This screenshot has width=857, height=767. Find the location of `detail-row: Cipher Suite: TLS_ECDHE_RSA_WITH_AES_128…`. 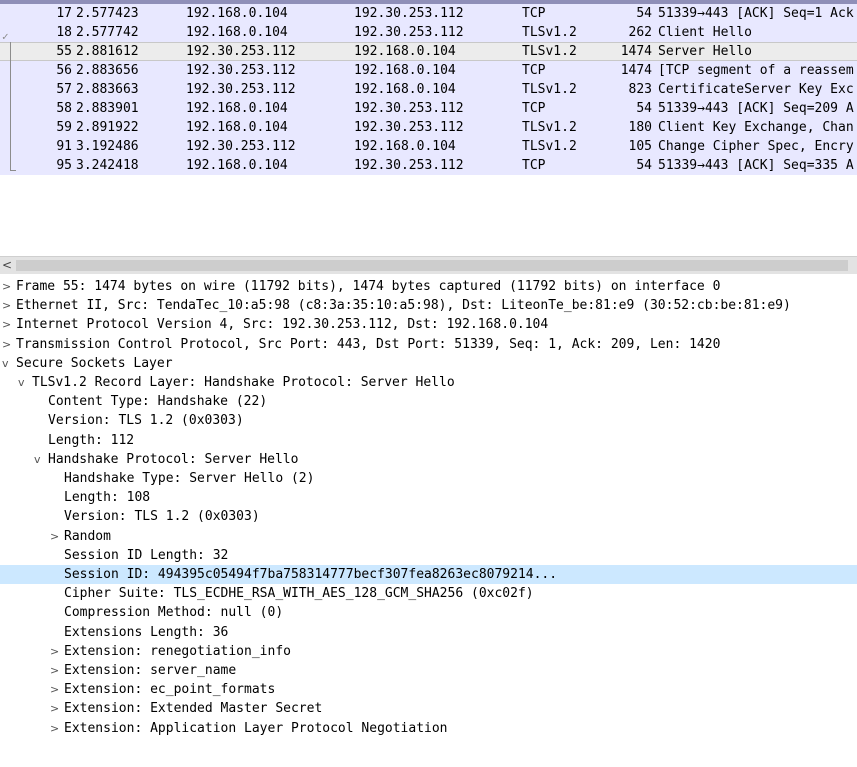

detail-row: Cipher Suite: TLS_ECDHE_RSA_WITH_AES_128… is located at coordinates (428, 593).